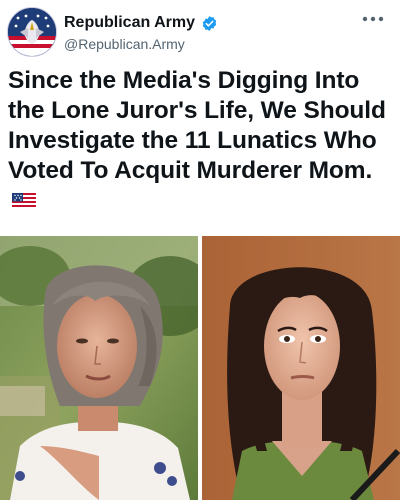  Describe the element at coordinates (129, 23) in the screenshot. I see `display-name: Republican Army` at that location.